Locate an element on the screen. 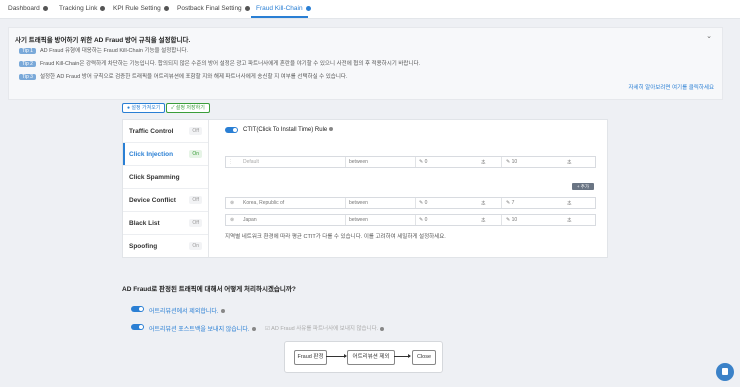  chevron-down-icon: ⌄ is located at coordinates (709, 36).